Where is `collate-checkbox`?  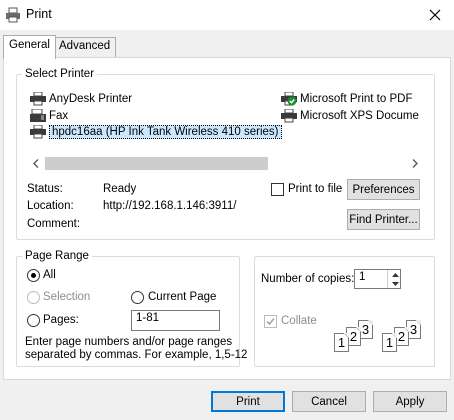 collate-checkbox is located at coordinates (270, 321).